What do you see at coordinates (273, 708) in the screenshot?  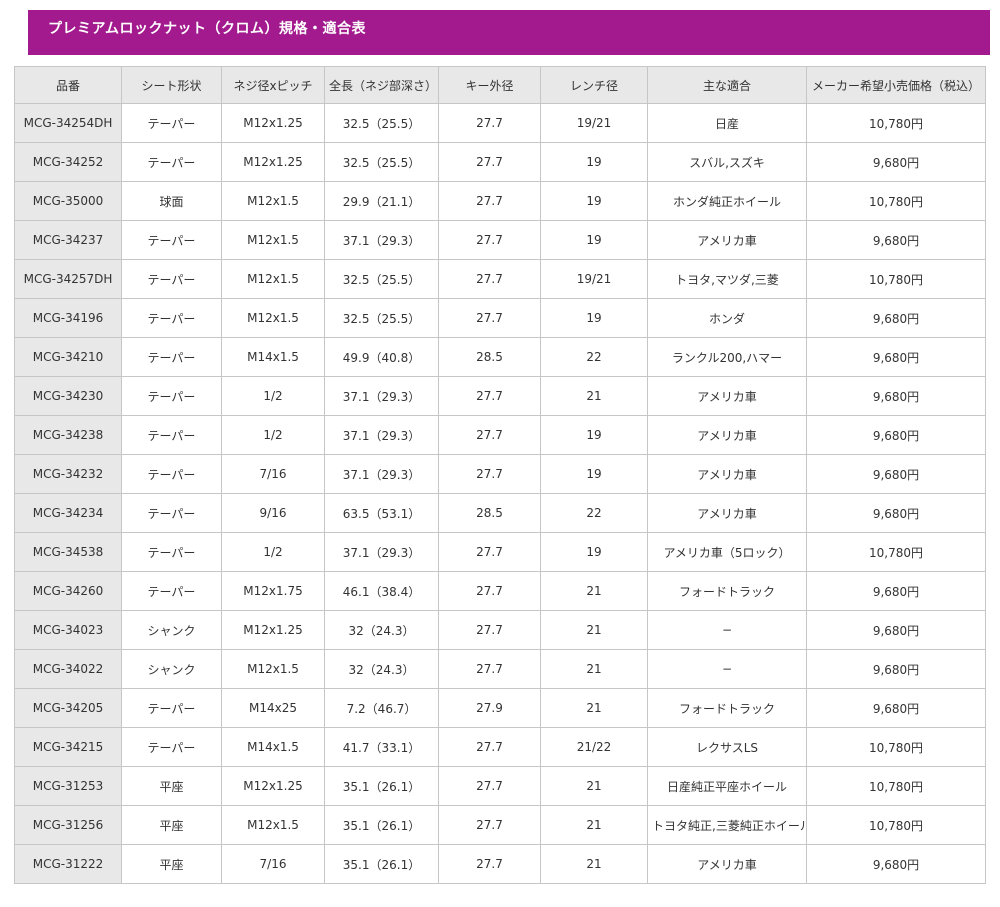 I see `cell-thread-pitch: M14x25` at bounding box center [273, 708].